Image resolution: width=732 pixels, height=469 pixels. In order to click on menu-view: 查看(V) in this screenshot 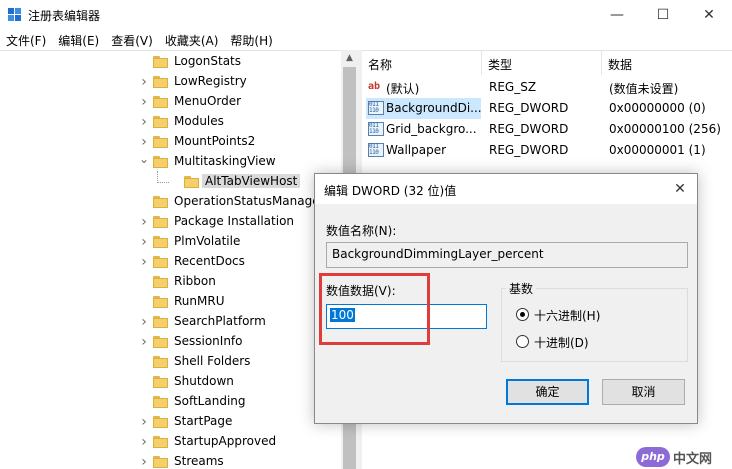, I will do `click(132, 40)`.